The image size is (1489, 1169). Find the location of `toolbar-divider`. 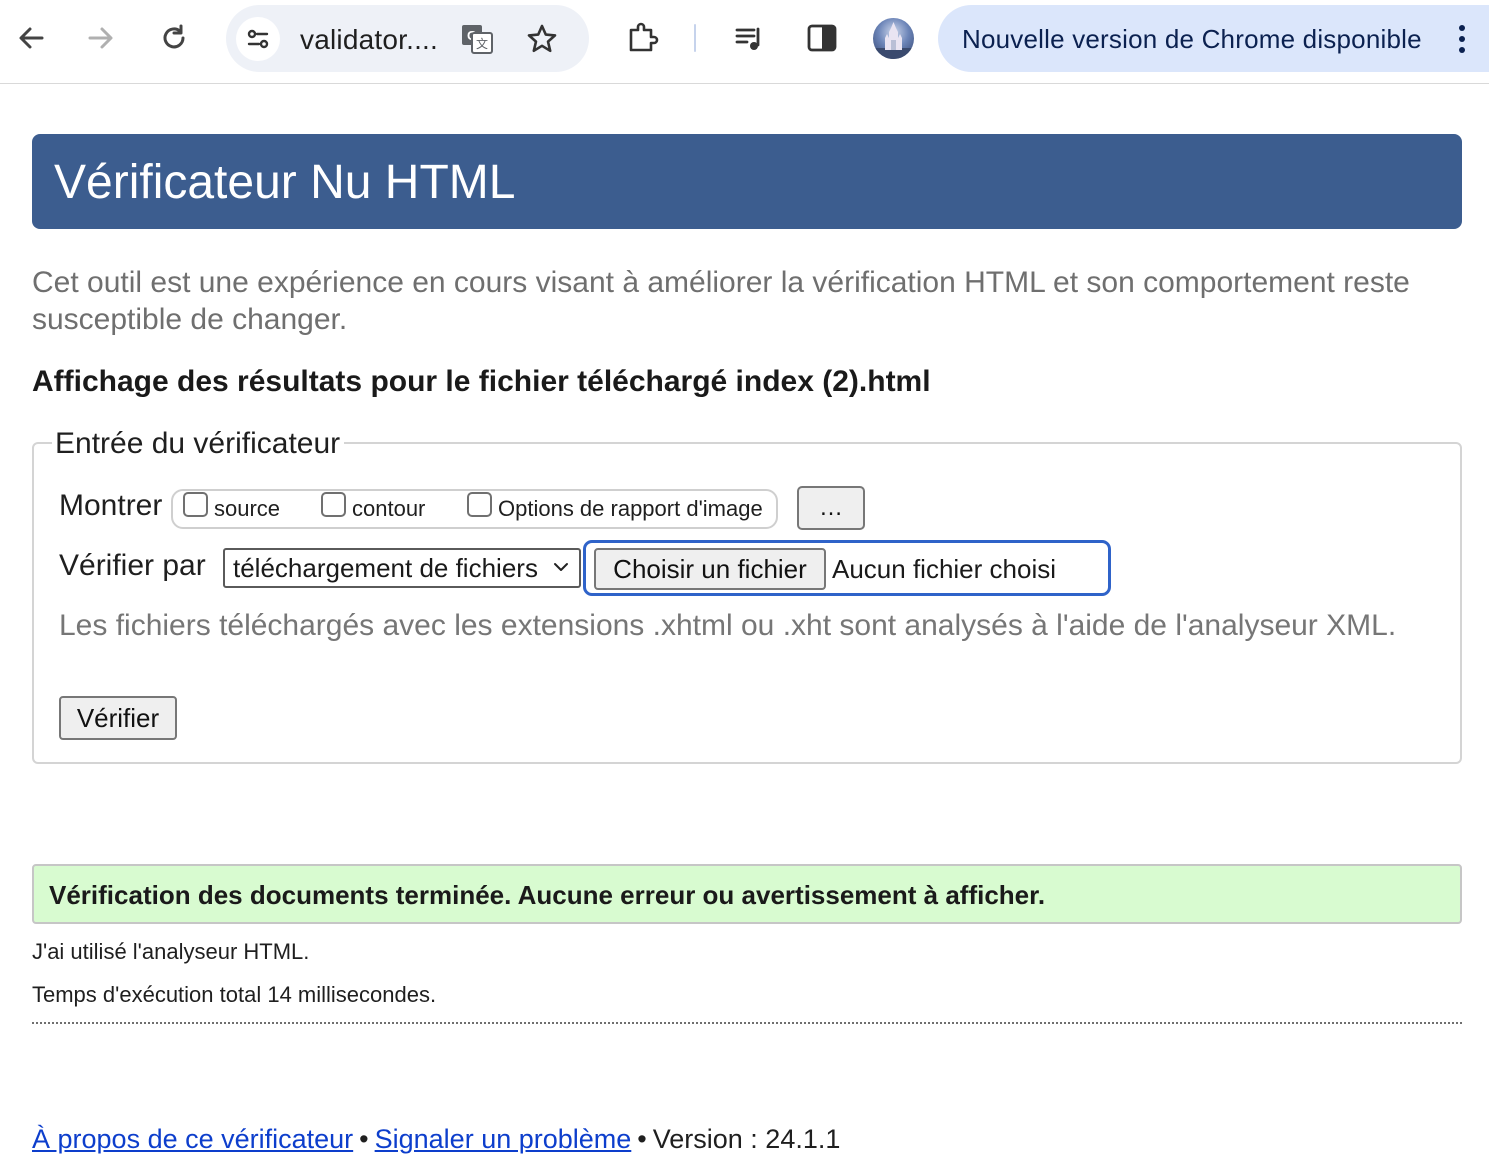

toolbar-divider is located at coordinates (695, 38).